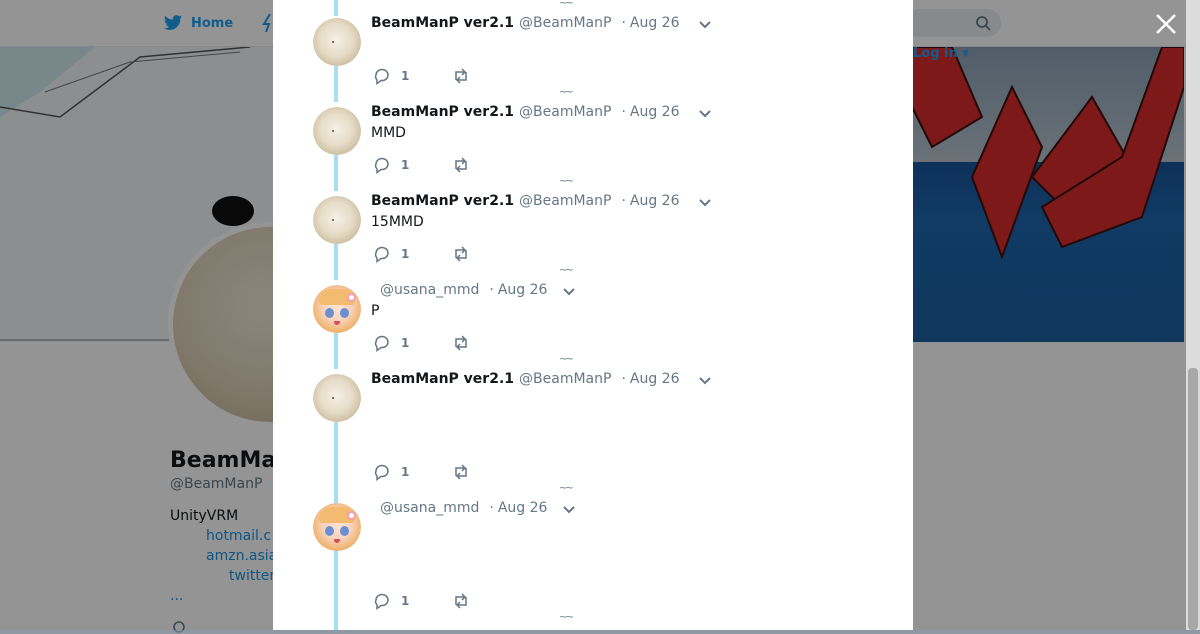  What do you see at coordinates (388, 133) in the screenshot?
I see `tweet-text: MMD` at bounding box center [388, 133].